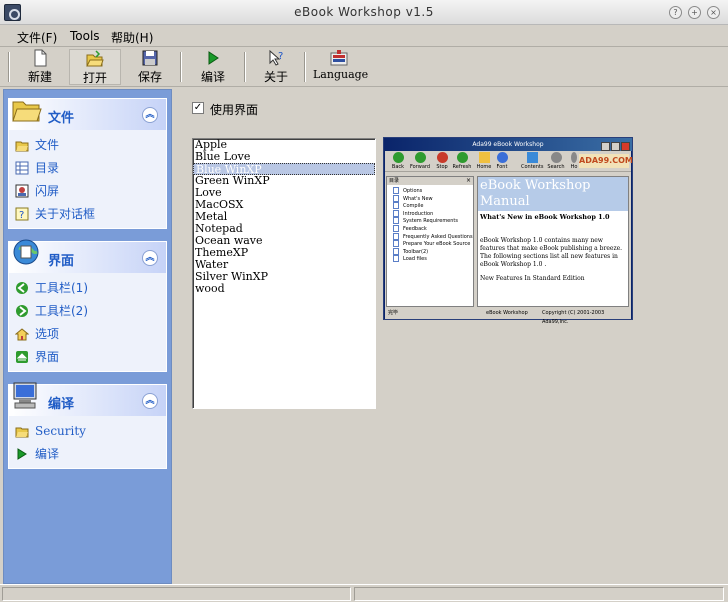 The height and width of the screenshot is (602, 728). I want to click on group-interface: 界面 ︽ 工具栏(1) 工具栏(2) 选项 界面, so click(87, 305).